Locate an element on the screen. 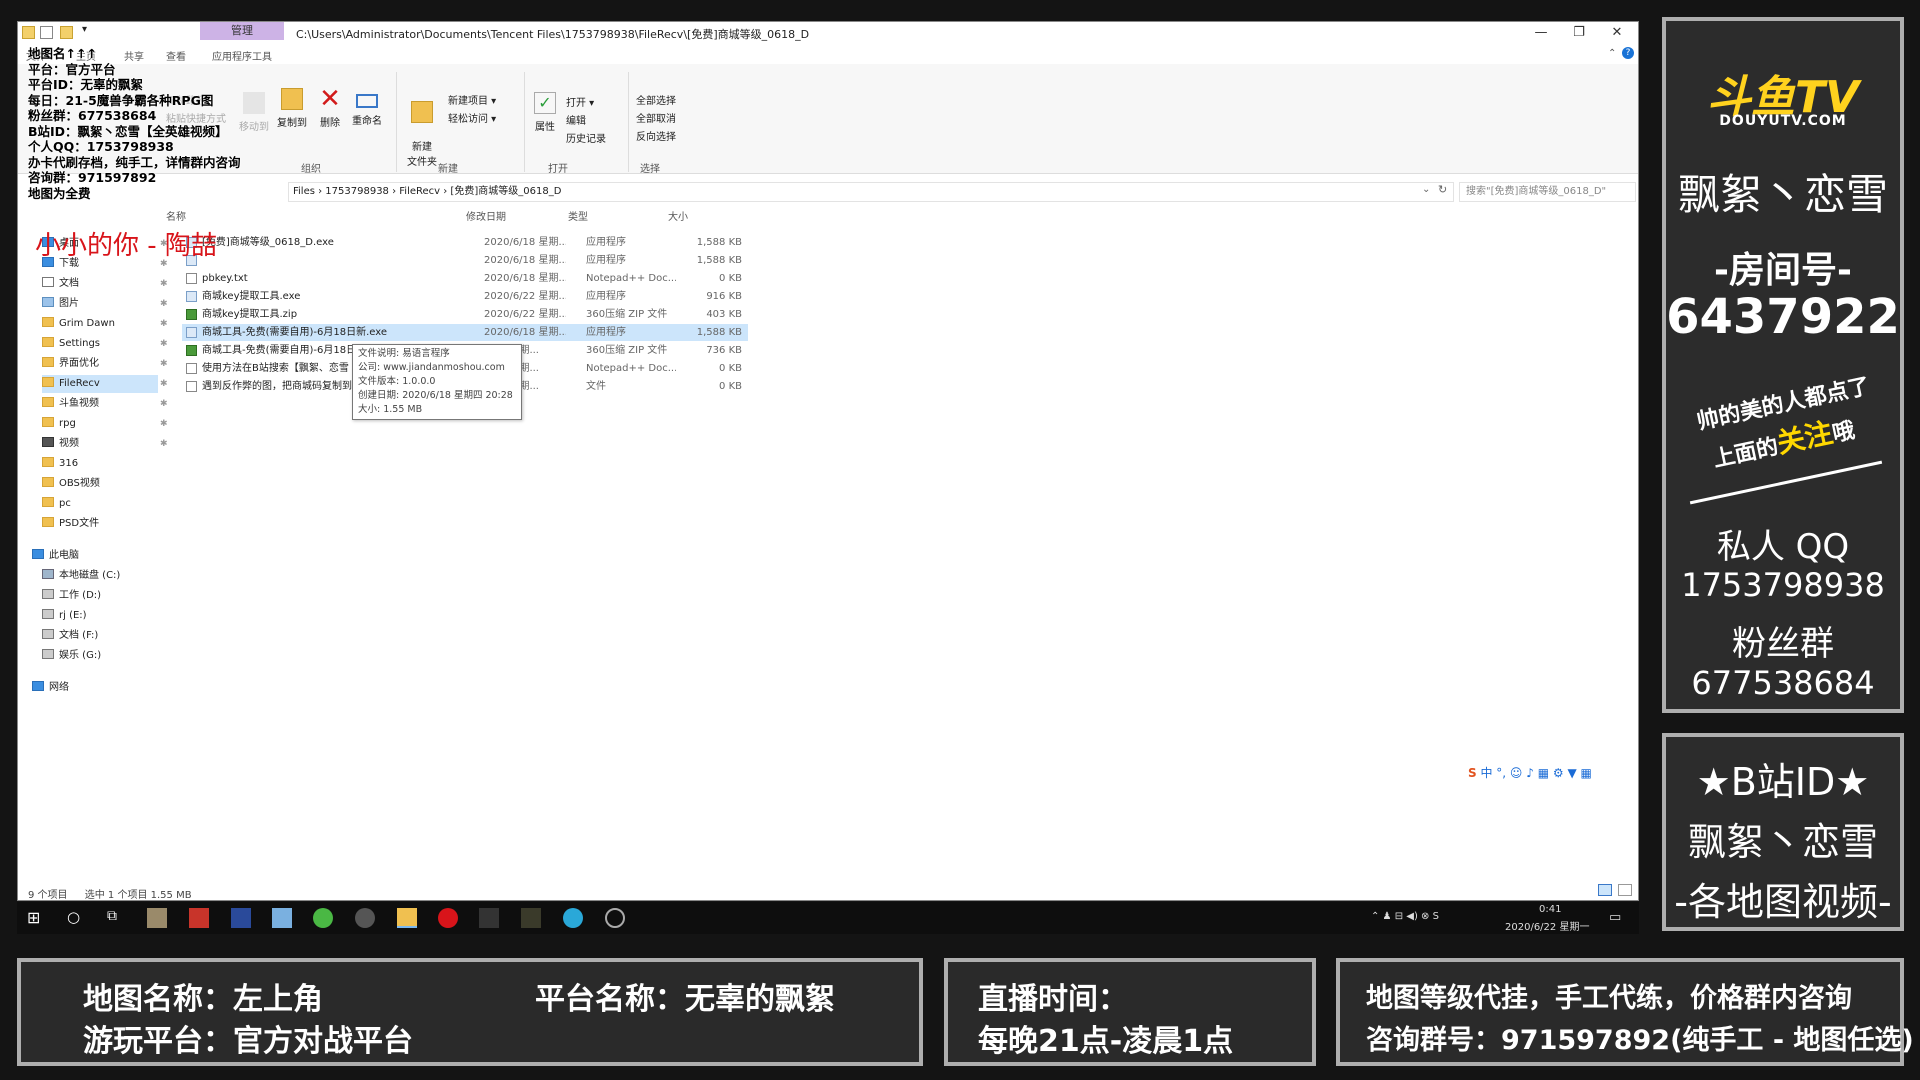 This screenshot has height=1080, width=1920. column-header-type: 类型 is located at coordinates (578, 218).